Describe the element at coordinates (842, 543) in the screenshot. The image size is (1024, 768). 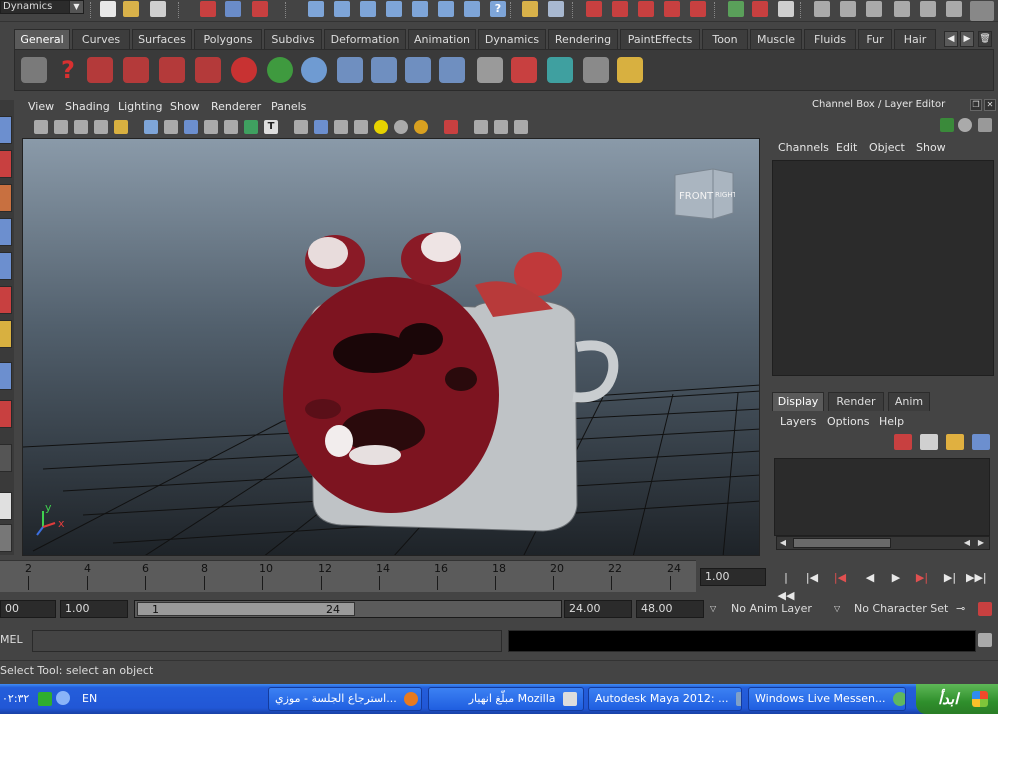
I see `scroll-thumb` at that location.